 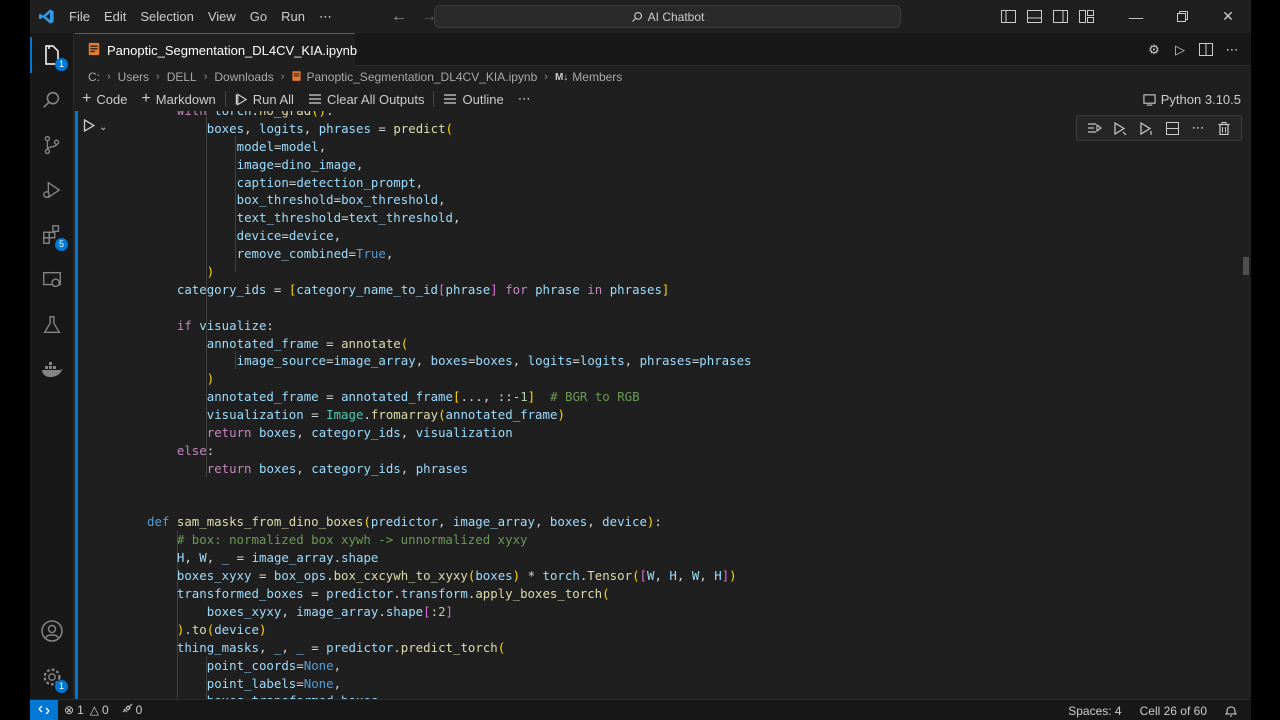 What do you see at coordinates (79, 16) in the screenshot?
I see `menu-file: File` at bounding box center [79, 16].